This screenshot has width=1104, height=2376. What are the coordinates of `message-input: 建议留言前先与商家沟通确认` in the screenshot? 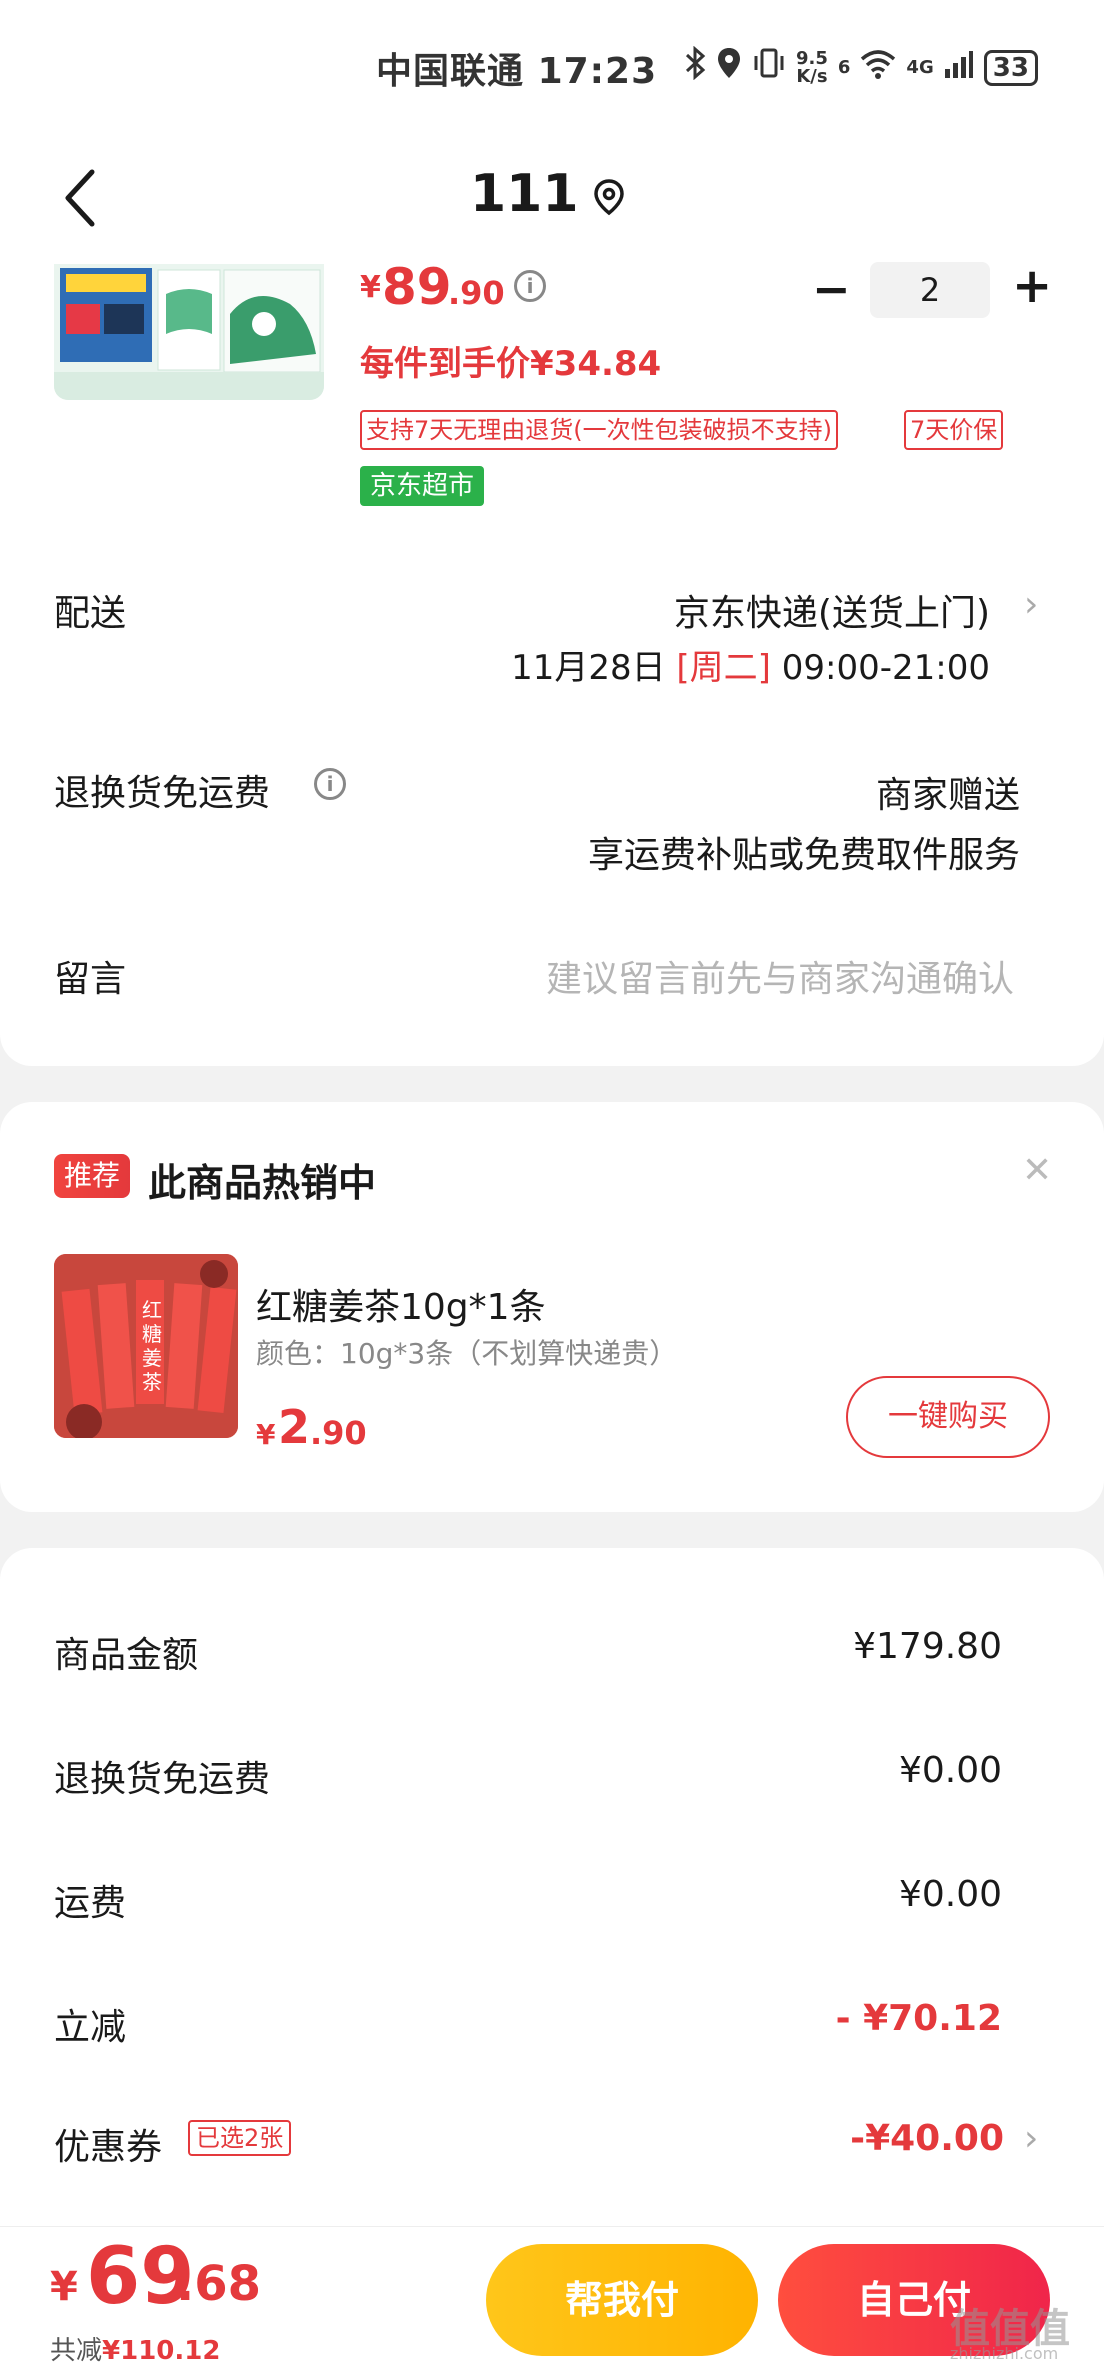 It's located at (737, 976).